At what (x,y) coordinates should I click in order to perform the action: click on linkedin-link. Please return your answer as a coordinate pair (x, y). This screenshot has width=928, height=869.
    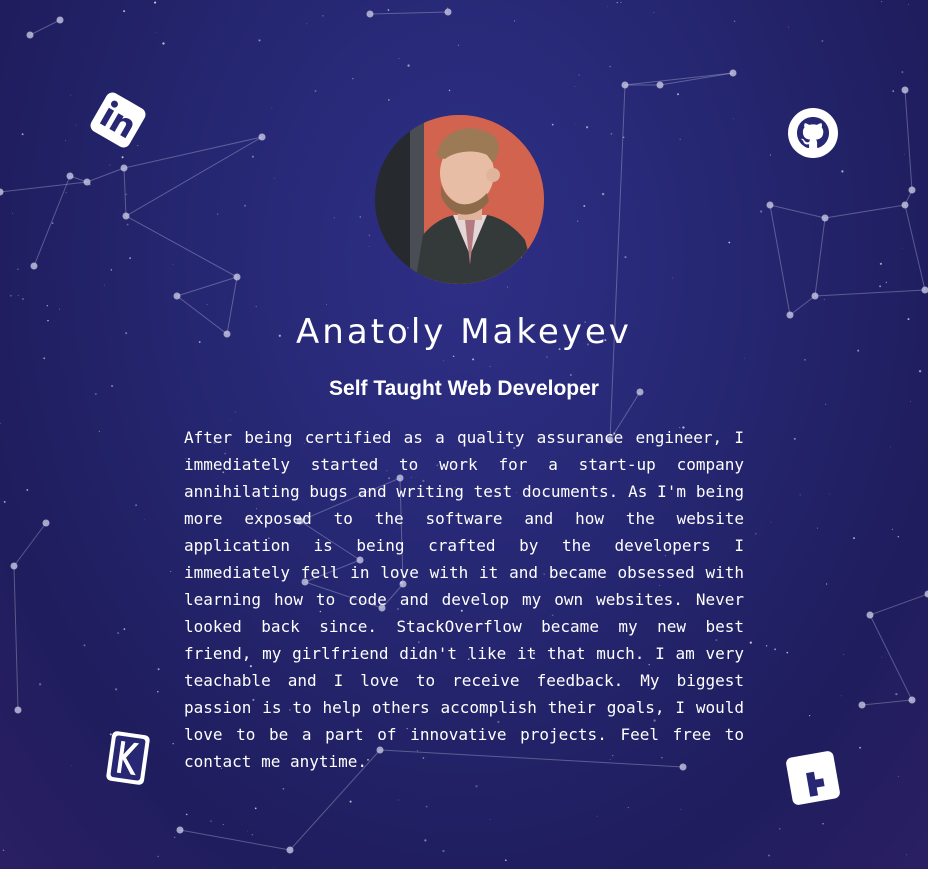
    Looking at the image, I should click on (118, 120).